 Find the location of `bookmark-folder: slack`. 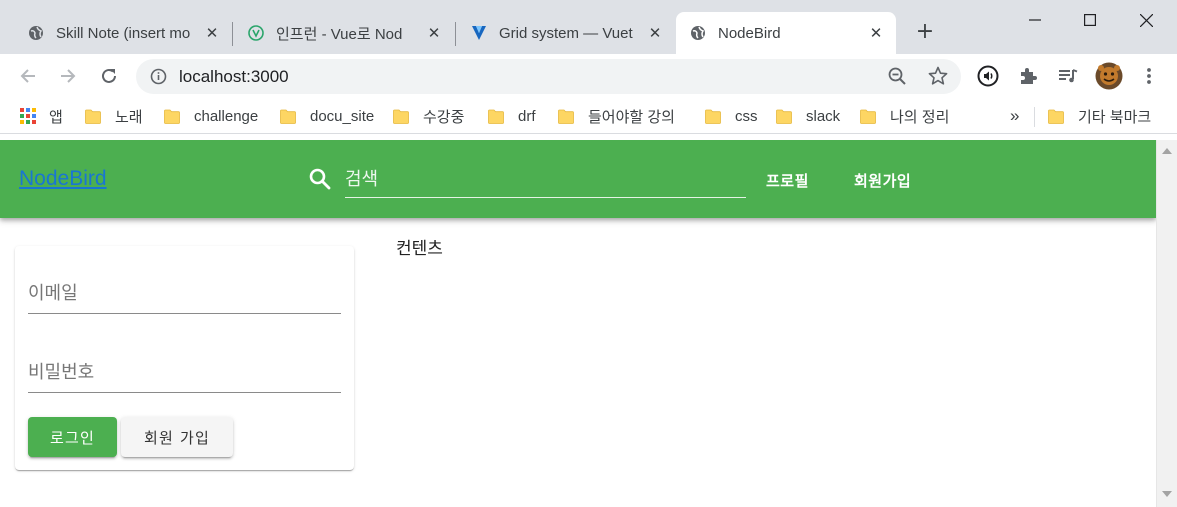

bookmark-folder: slack is located at coordinates (808, 116).